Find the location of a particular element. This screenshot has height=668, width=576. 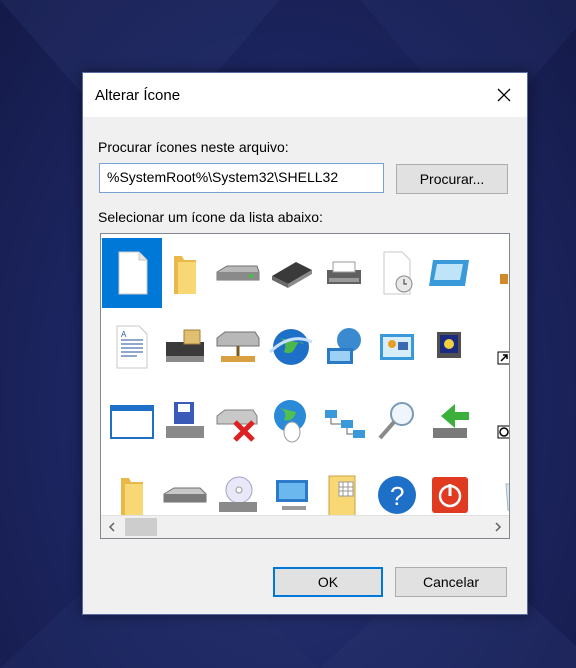

blank-document-icon is located at coordinates (133, 273).